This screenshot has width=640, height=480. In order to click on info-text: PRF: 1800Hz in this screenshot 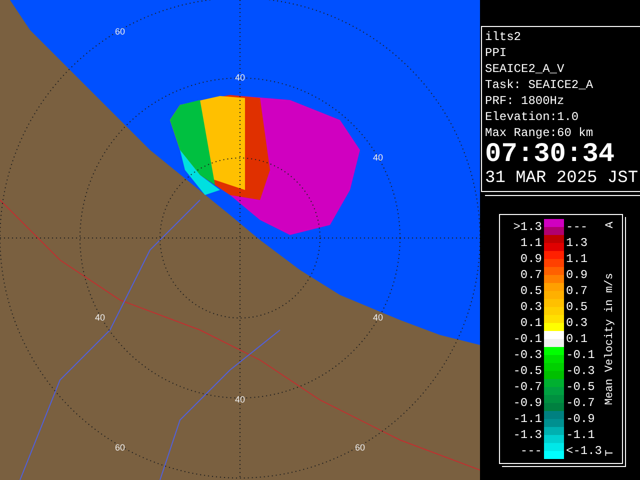, I will do `click(525, 101)`.